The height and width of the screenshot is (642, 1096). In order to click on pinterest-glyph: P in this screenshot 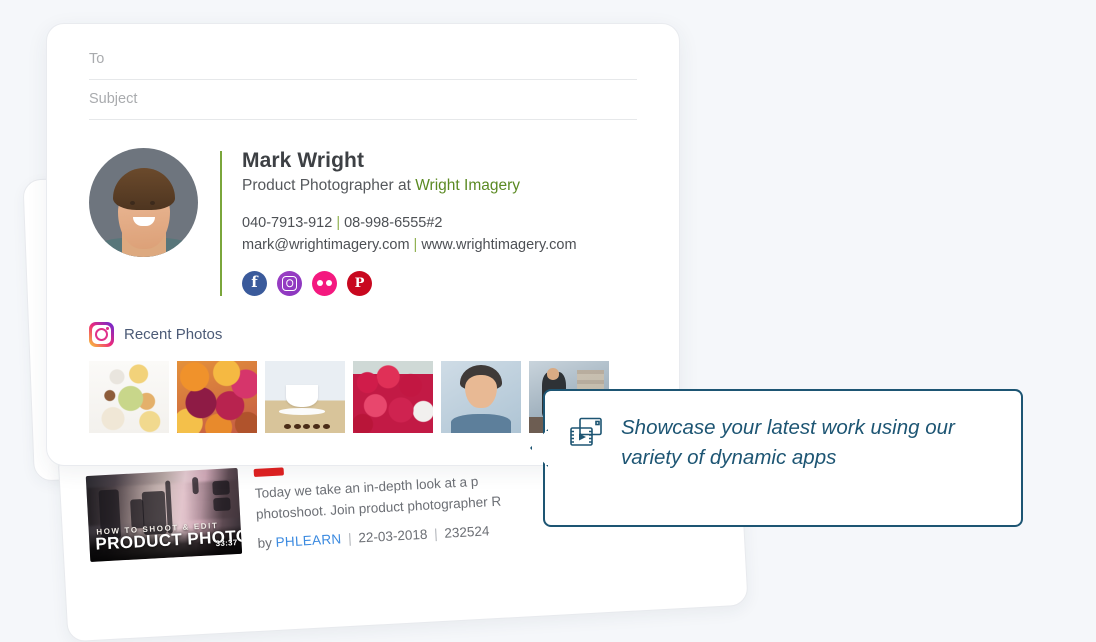, I will do `click(359, 283)`.